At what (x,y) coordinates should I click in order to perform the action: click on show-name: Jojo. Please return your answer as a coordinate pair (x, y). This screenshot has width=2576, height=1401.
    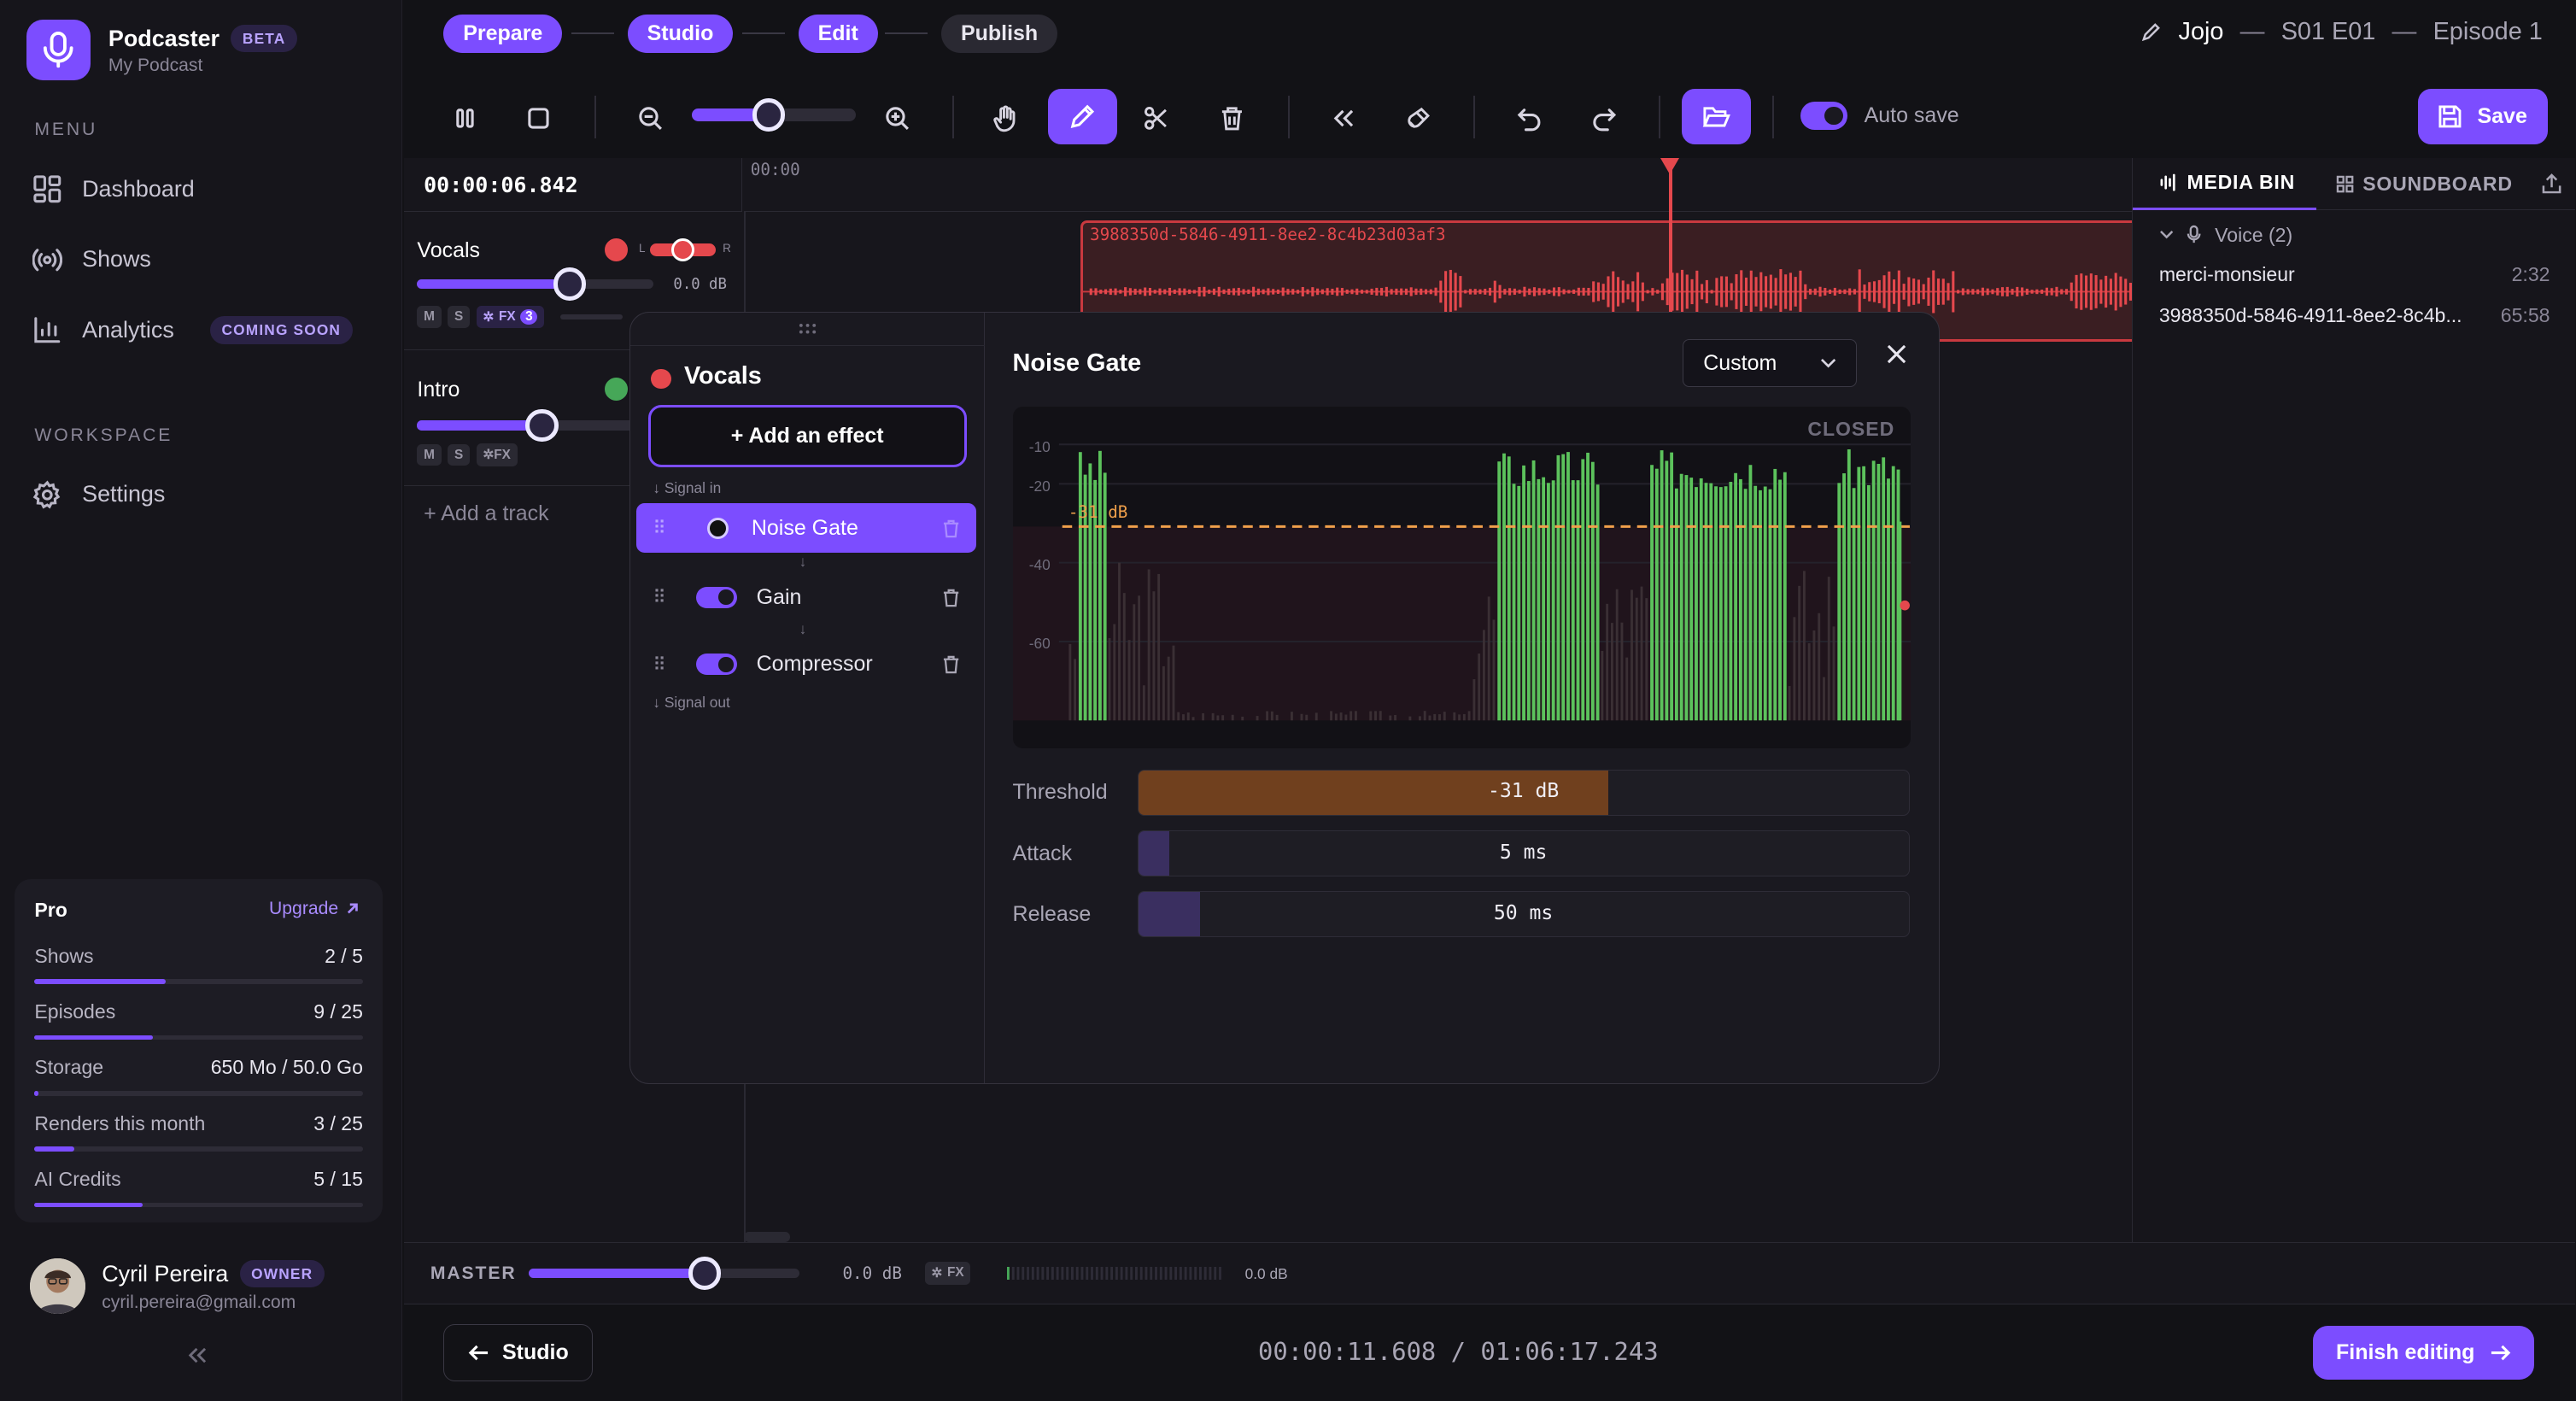
    Looking at the image, I should click on (2201, 32).